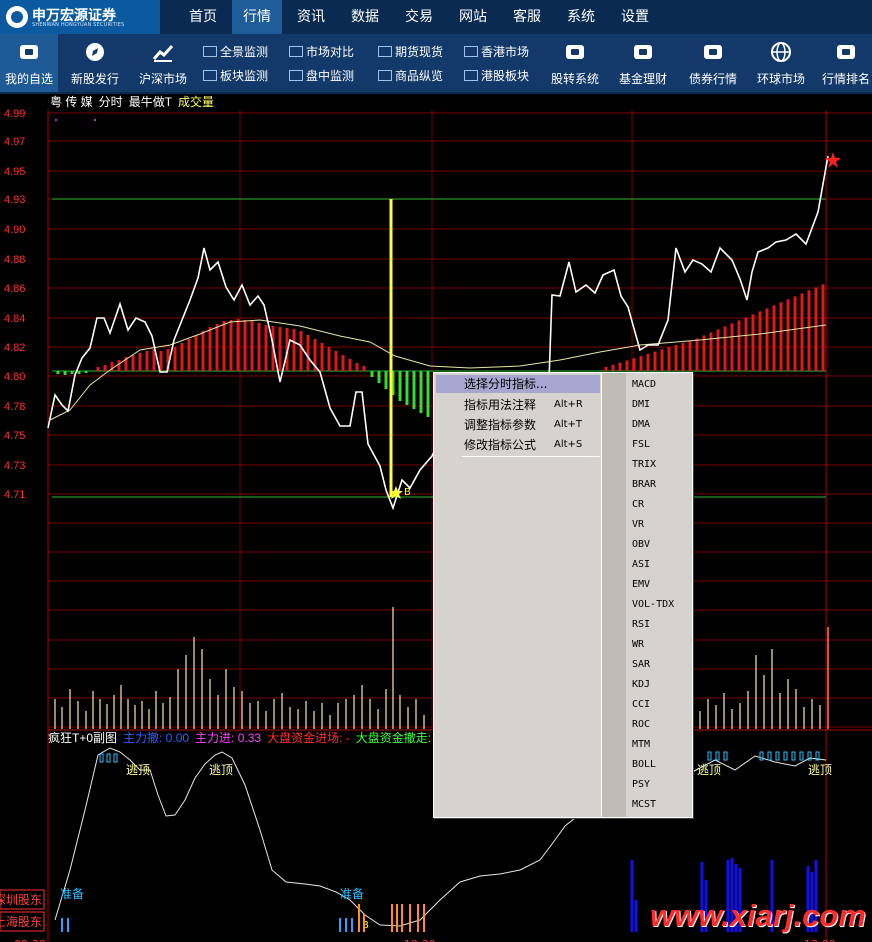  Describe the element at coordinates (14, 230) in the screenshot. I see `price-axis-label: 4.90` at that location.